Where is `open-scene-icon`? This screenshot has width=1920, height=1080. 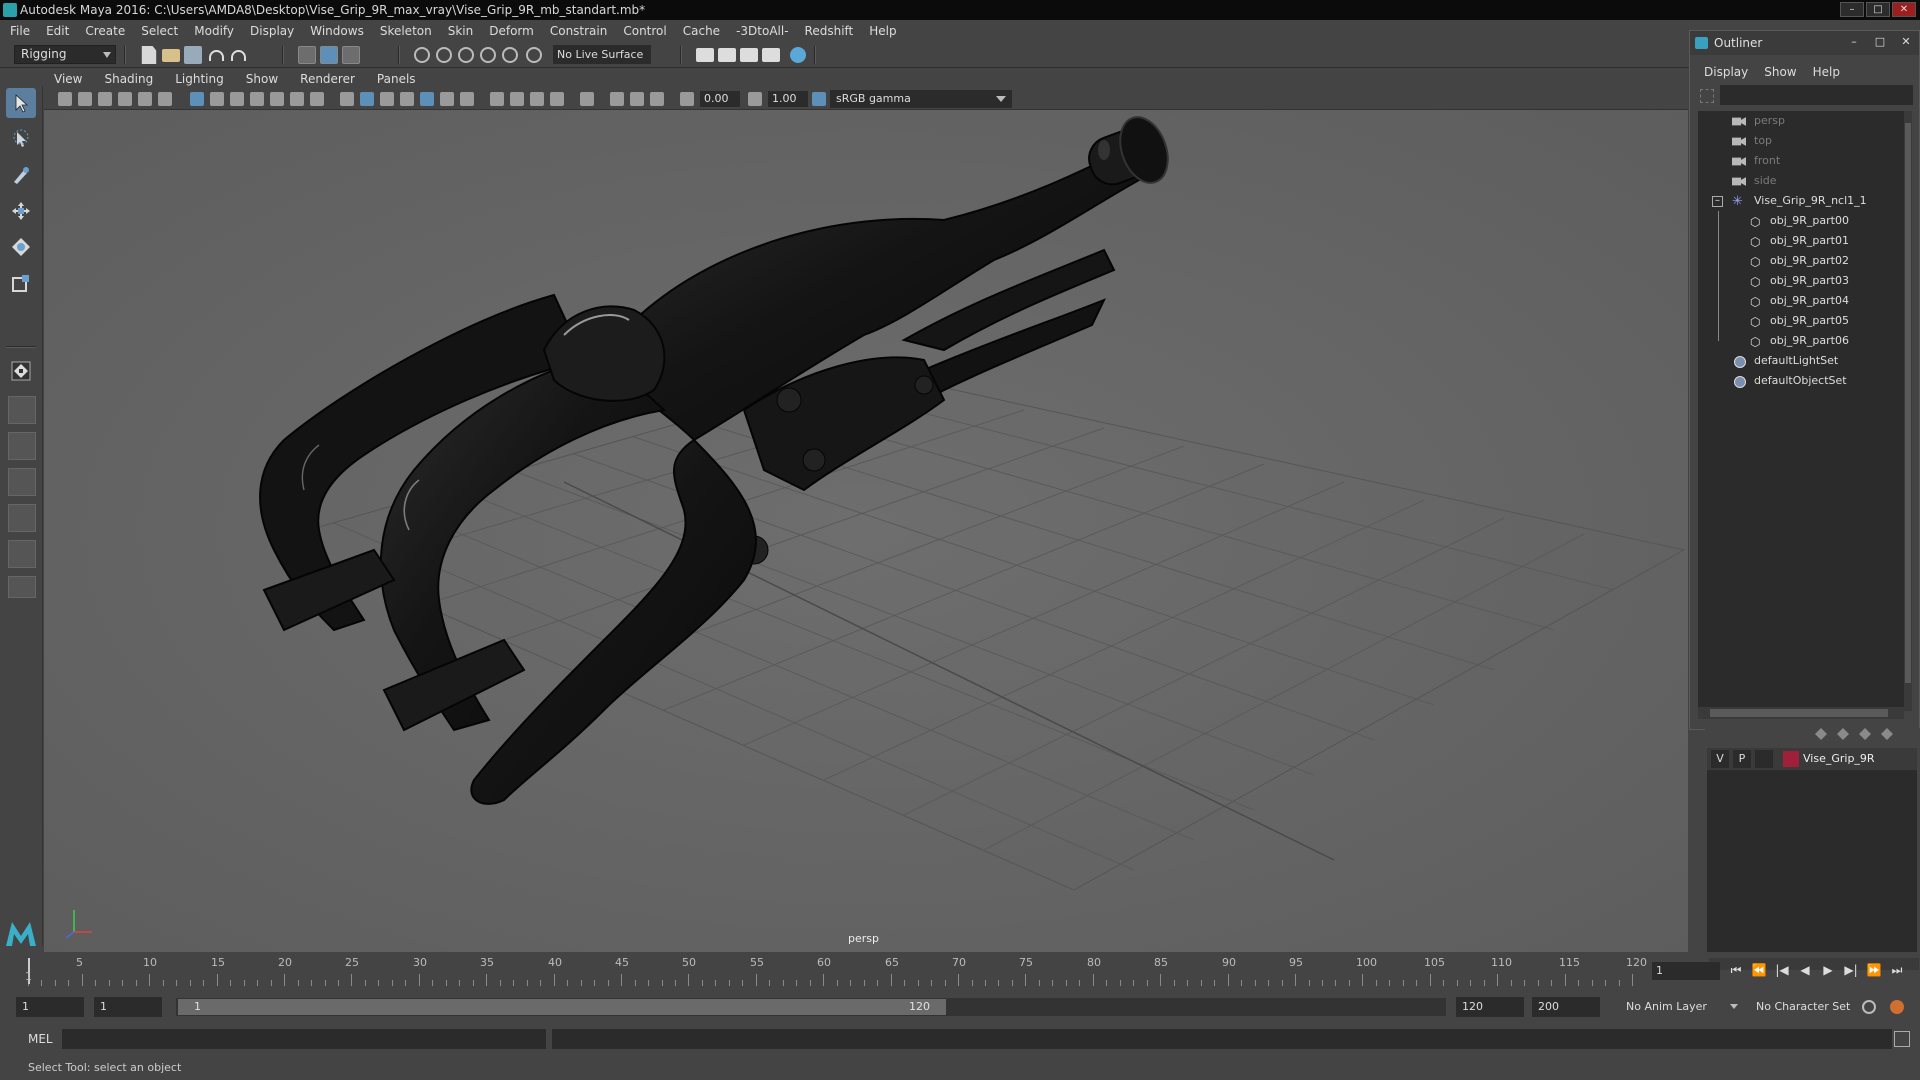 open-scene-icon is located at coordinates (171, 55).